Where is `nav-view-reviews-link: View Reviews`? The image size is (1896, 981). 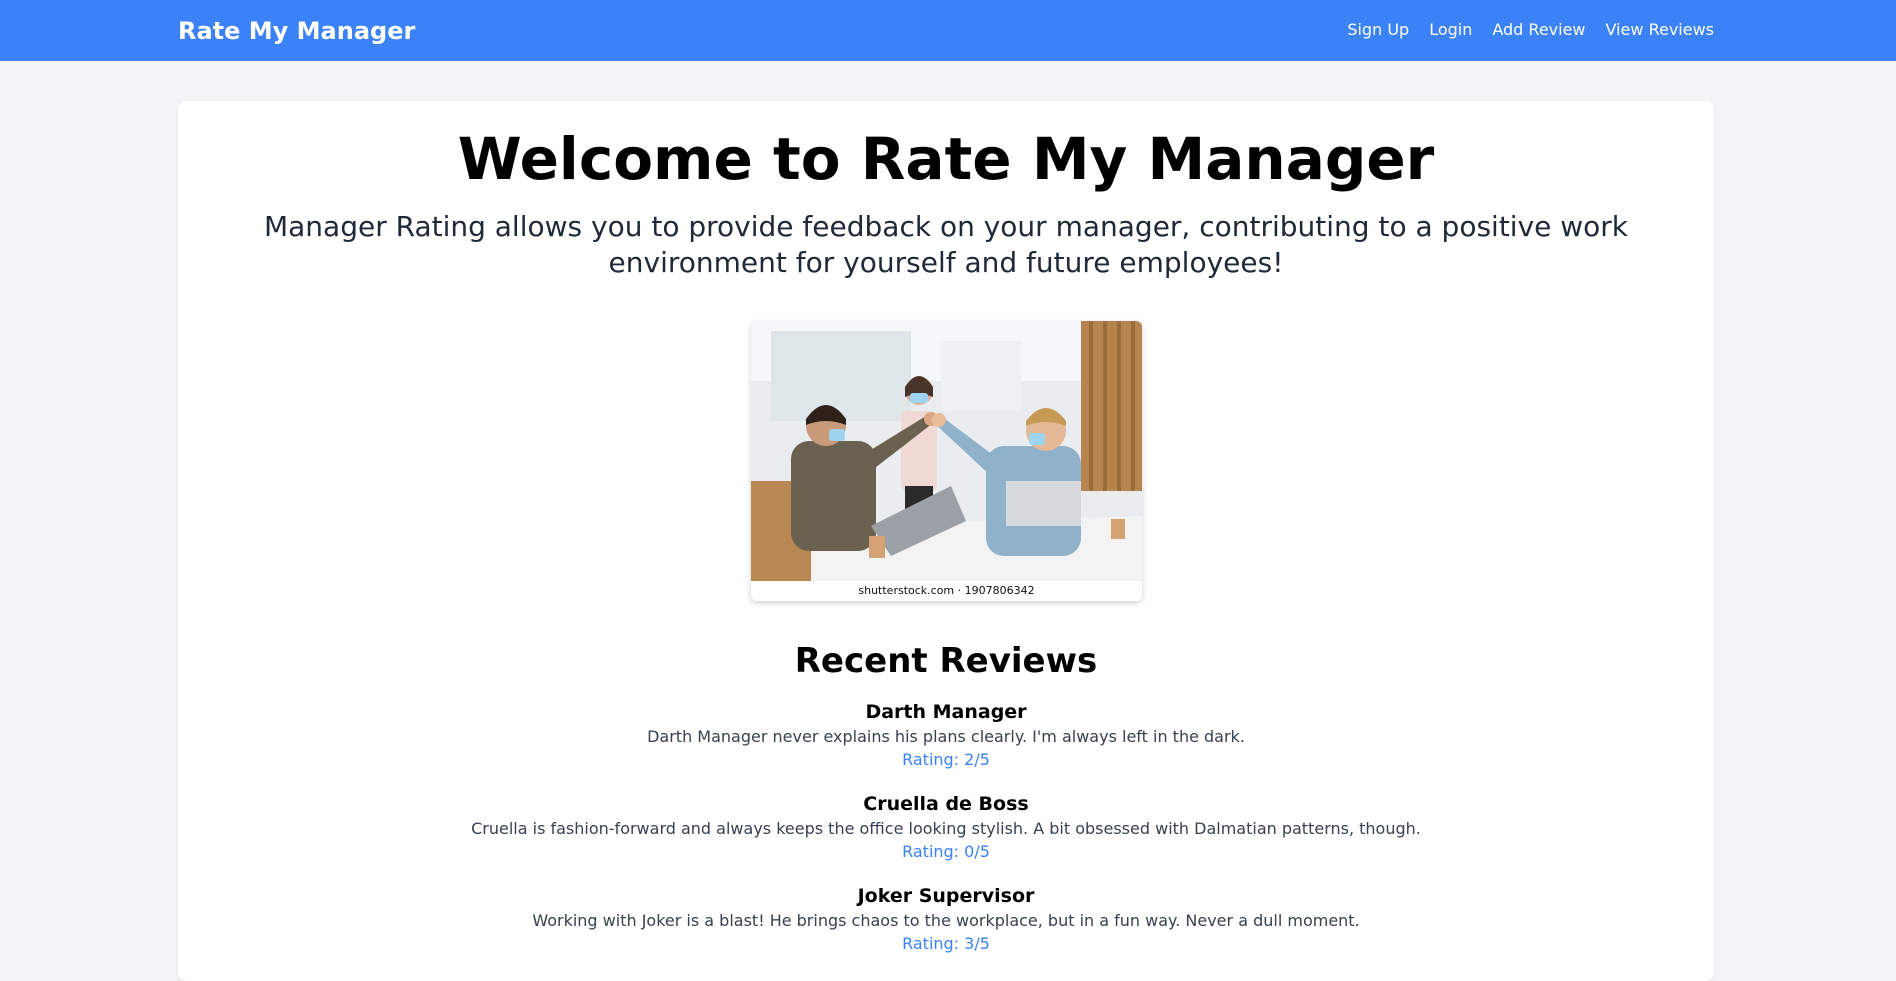 nav-view-reviews-link: View Reviews is located at coordinates (1660, 30).